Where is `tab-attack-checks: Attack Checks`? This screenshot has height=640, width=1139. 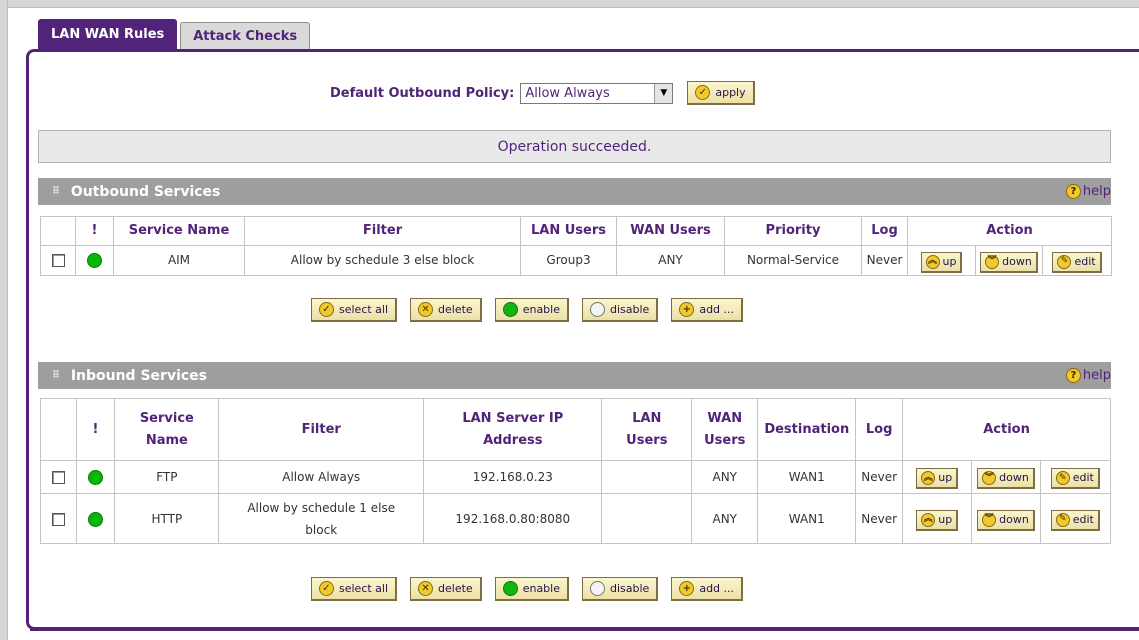
tab-attack-checks: Attack Checks is located at coordinates (245, 35).